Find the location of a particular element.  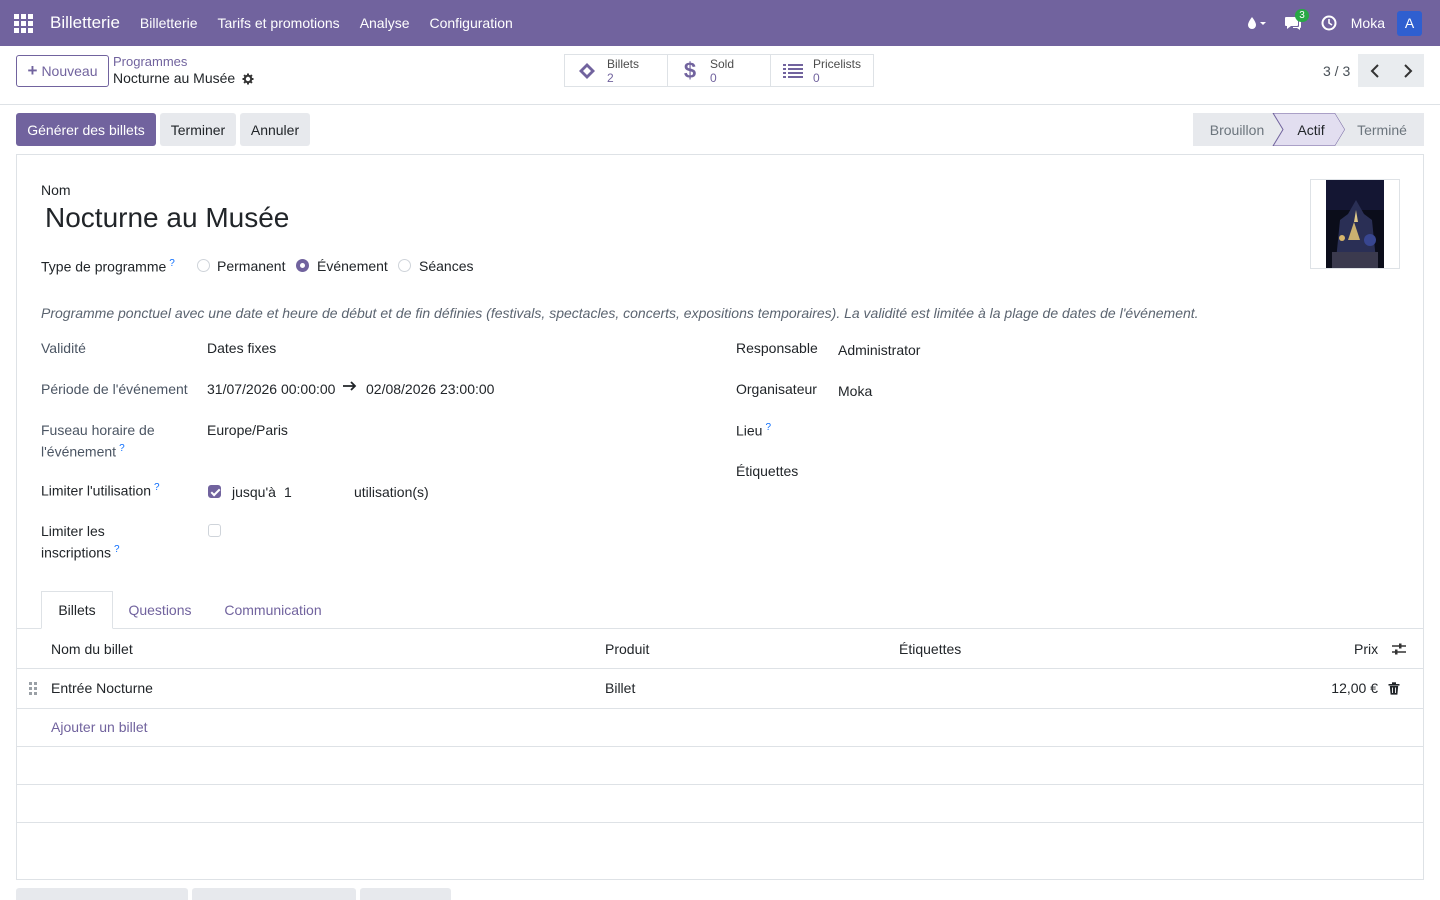

finish-button: Terminer is located at coordinates (198, 129).